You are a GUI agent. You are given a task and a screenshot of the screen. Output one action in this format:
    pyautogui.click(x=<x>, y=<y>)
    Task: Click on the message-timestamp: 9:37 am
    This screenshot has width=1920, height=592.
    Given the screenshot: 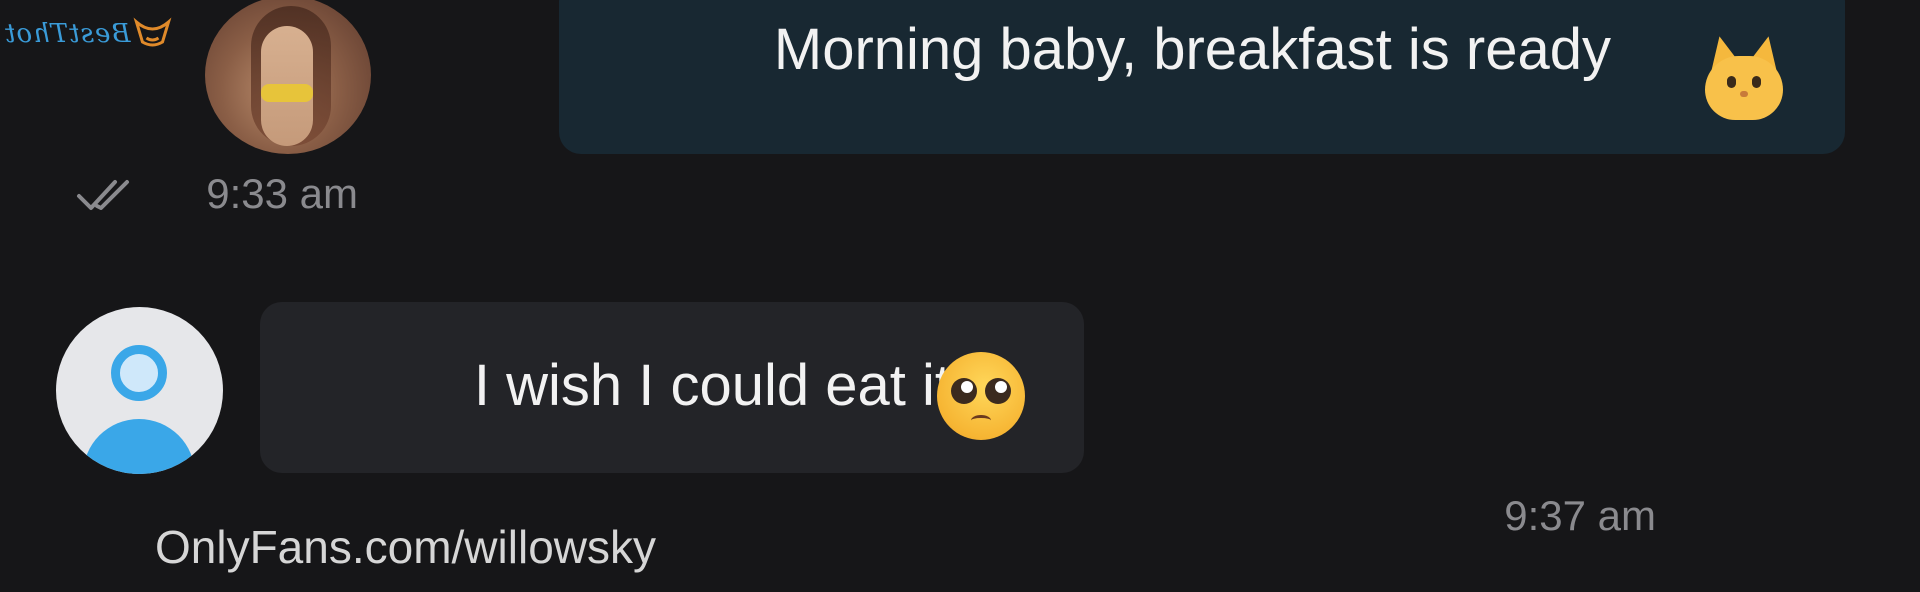 What is the action you would take?
    pyautogui.click(x=1580, y=515)
    